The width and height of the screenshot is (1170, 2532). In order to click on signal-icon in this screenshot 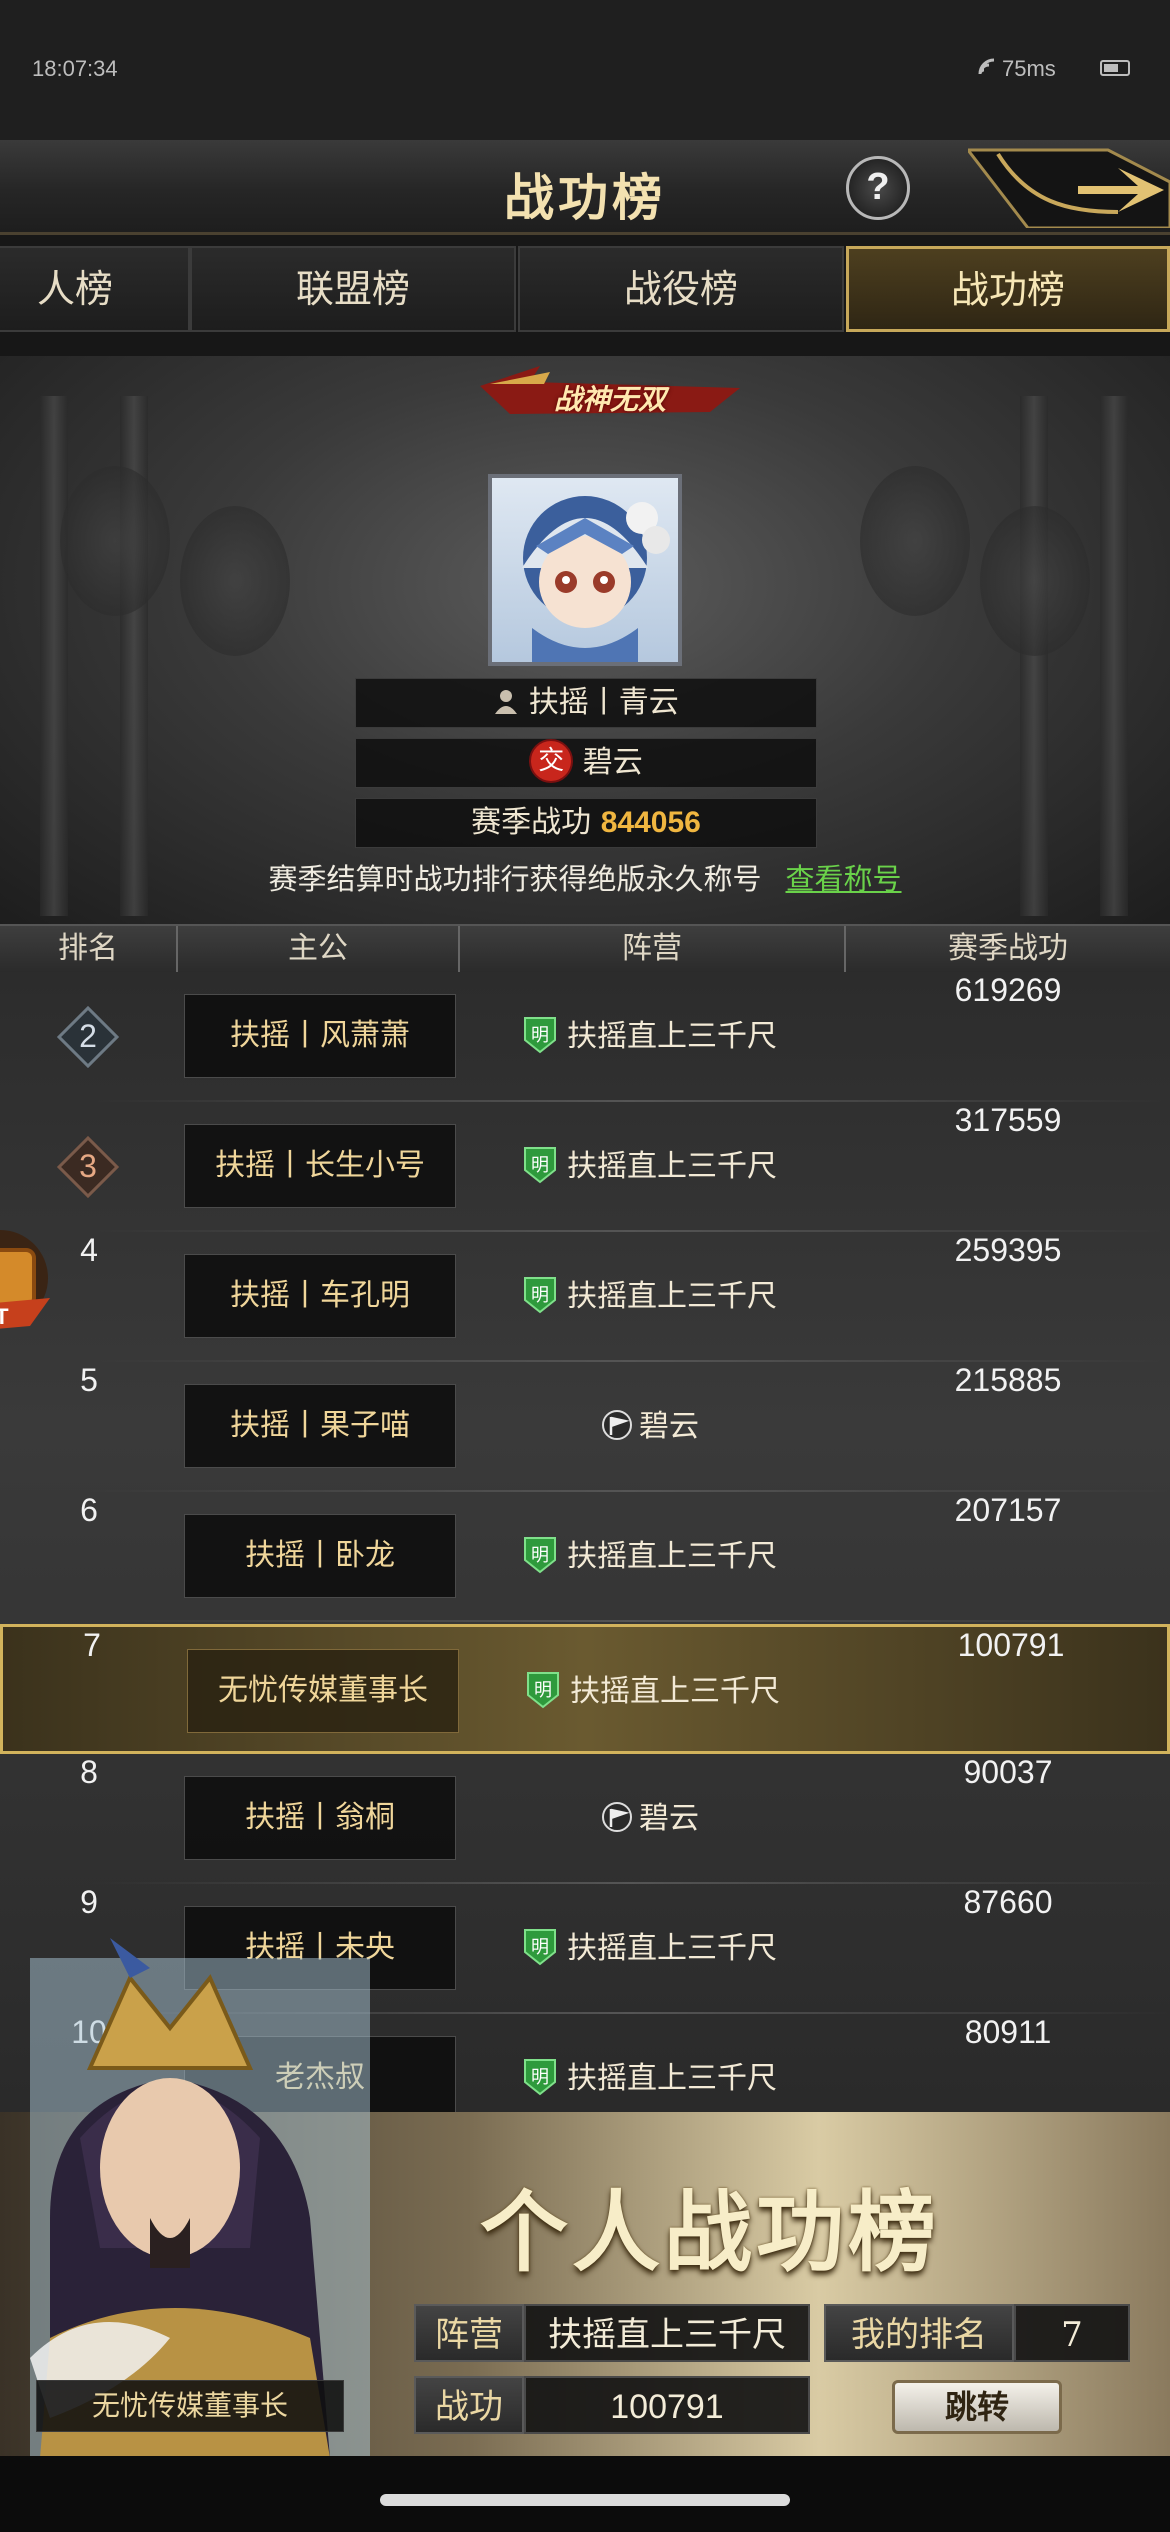, I will do `click(986, 66)`.